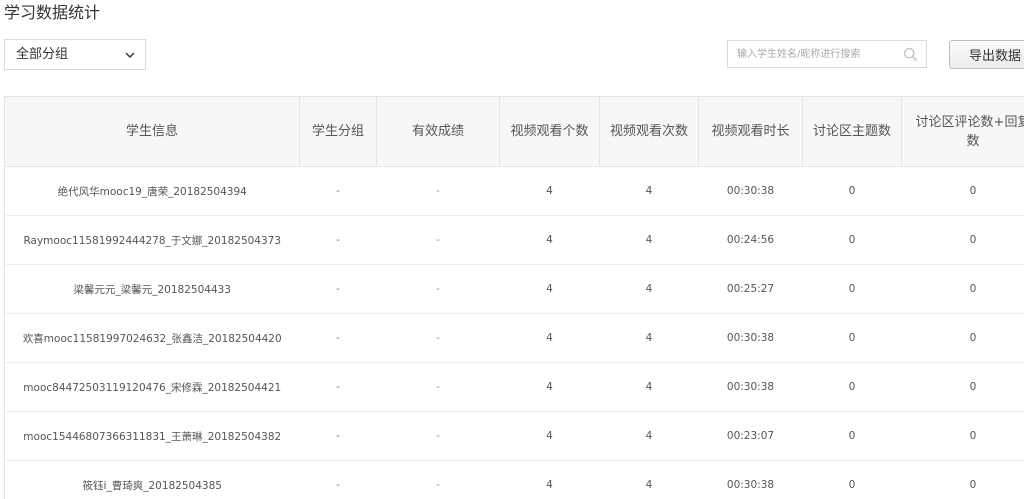 The width and height of the screenshot is (1024, 499). What do you see at coordinates (152, 131) in the screenshot?
I see `column-header-student-info: 学生信息` at bounding box center [152, 131].